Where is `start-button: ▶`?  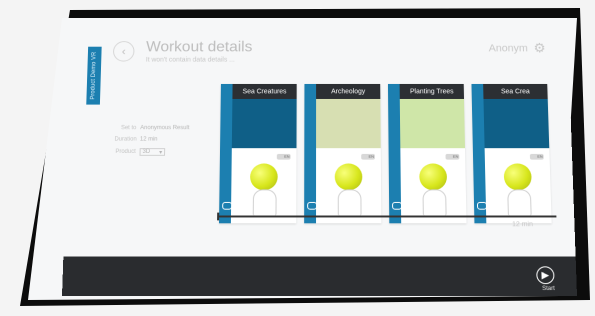 start-button: ▶ is located at coordinates (545, 275).